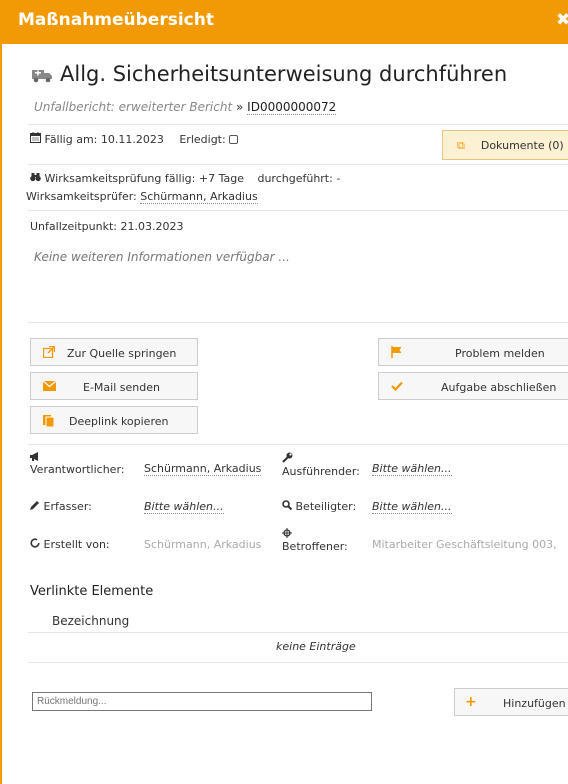  I want to click on created-by-label: Erstellt von:, so click(76, 544).